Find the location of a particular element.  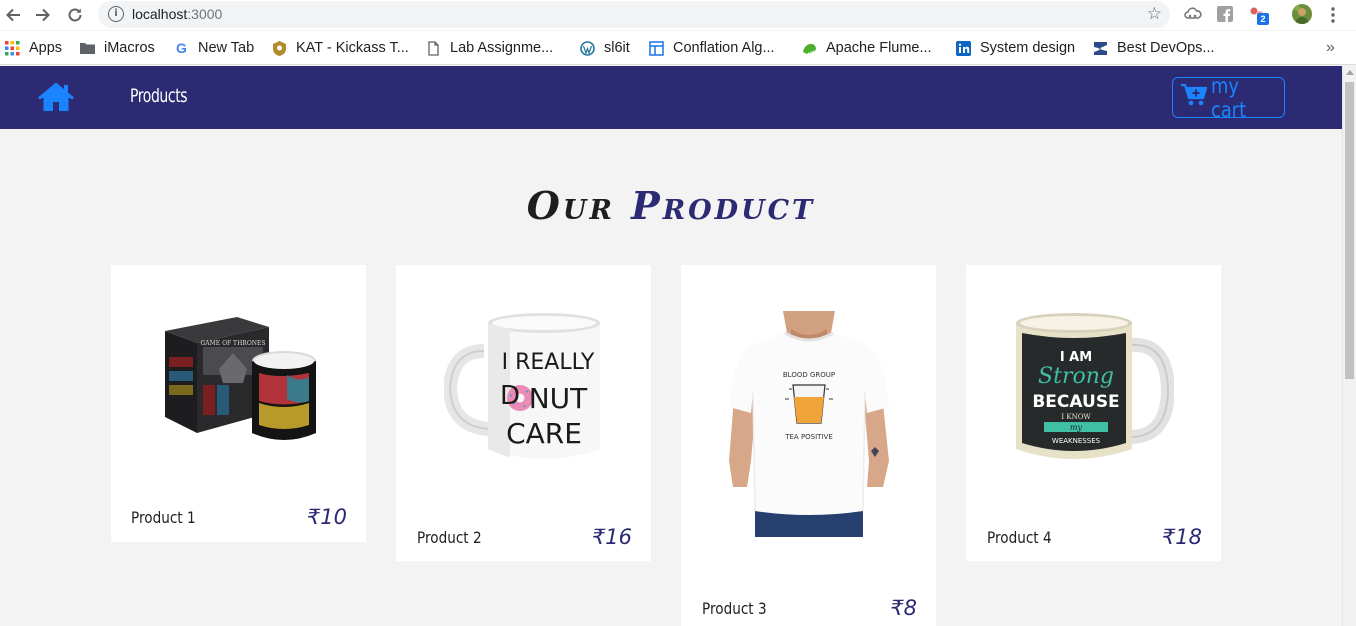

mug-text-weaknesses: WEAKNESSES is located at coordinates (1076, 441).